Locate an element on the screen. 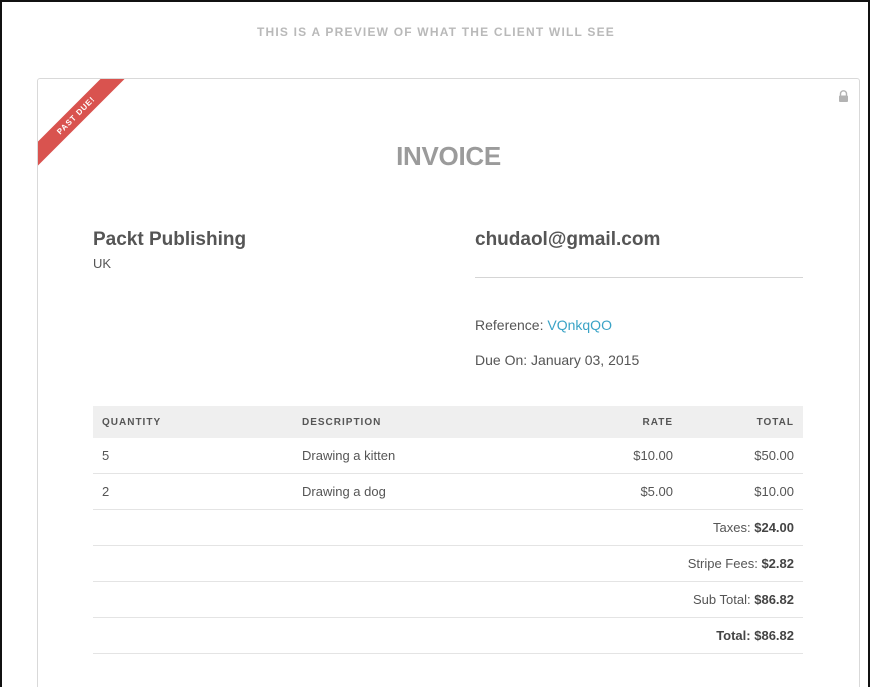 The width and height of the screenshot is (872, 687). total-label: Total: is located at coordinates (733, 635).